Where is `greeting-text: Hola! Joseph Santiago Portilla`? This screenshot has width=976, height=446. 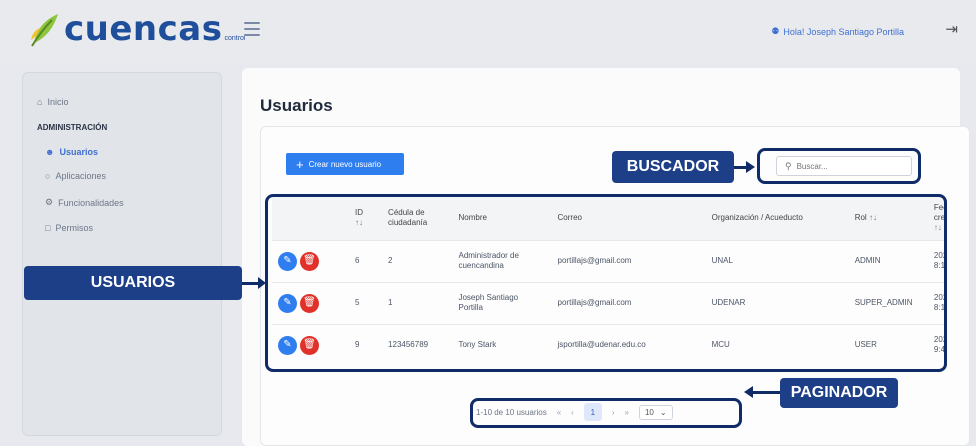 greeting-text: Hola! Joseph Santiago Portilla is located at coordinates (843, 31).